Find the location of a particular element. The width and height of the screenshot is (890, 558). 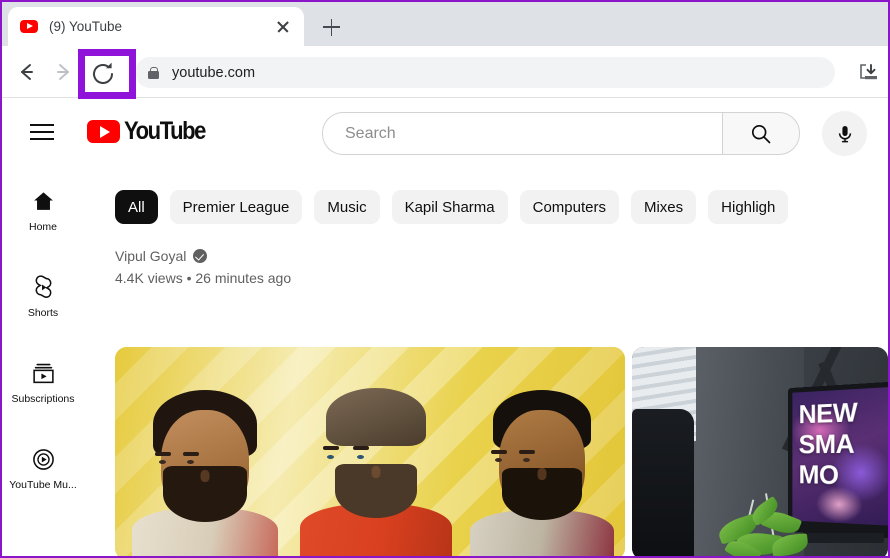

youtube-logo: YouTube is located at coordinates (151, 131).